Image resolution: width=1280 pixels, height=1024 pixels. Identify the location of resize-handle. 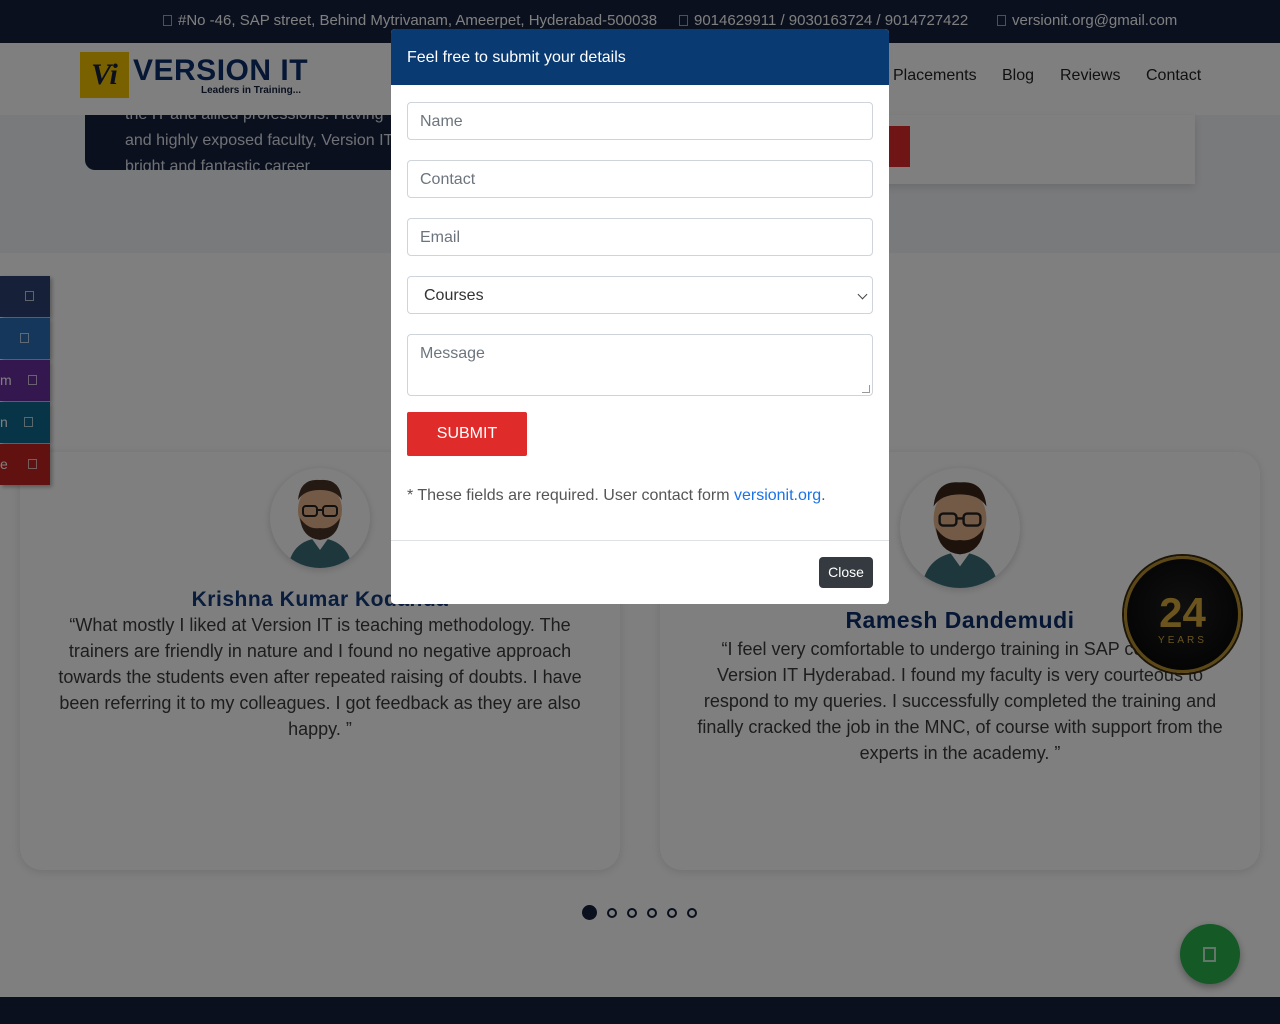
(866, 389).